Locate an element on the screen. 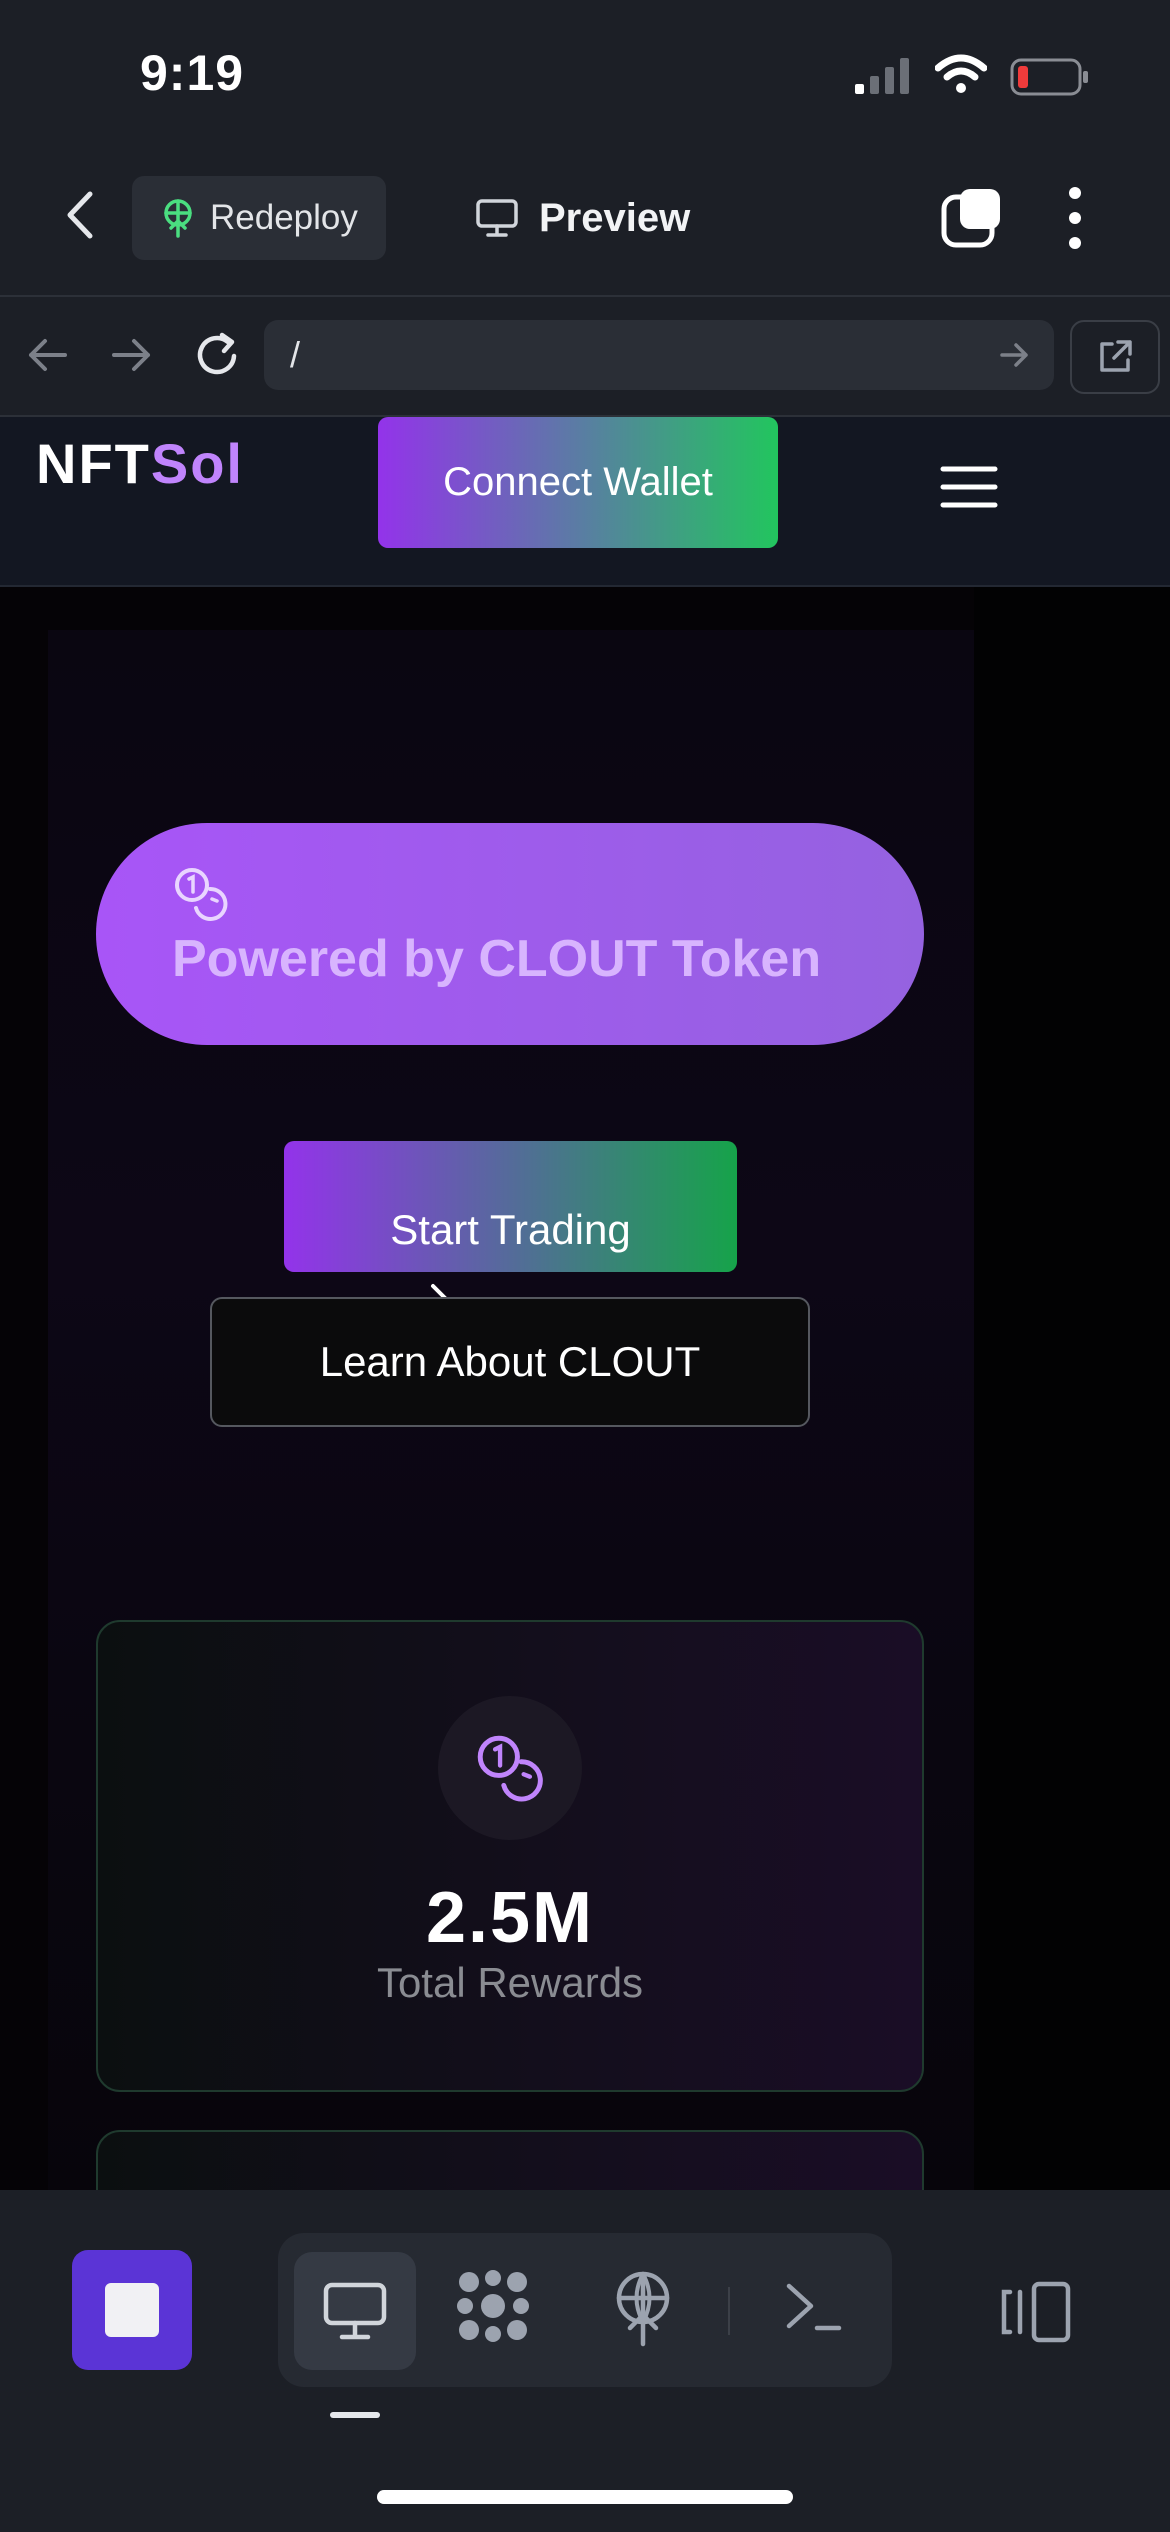 This screenshot has height=2532, width=1170. tabs-icon is located at coordinates (970, 218).